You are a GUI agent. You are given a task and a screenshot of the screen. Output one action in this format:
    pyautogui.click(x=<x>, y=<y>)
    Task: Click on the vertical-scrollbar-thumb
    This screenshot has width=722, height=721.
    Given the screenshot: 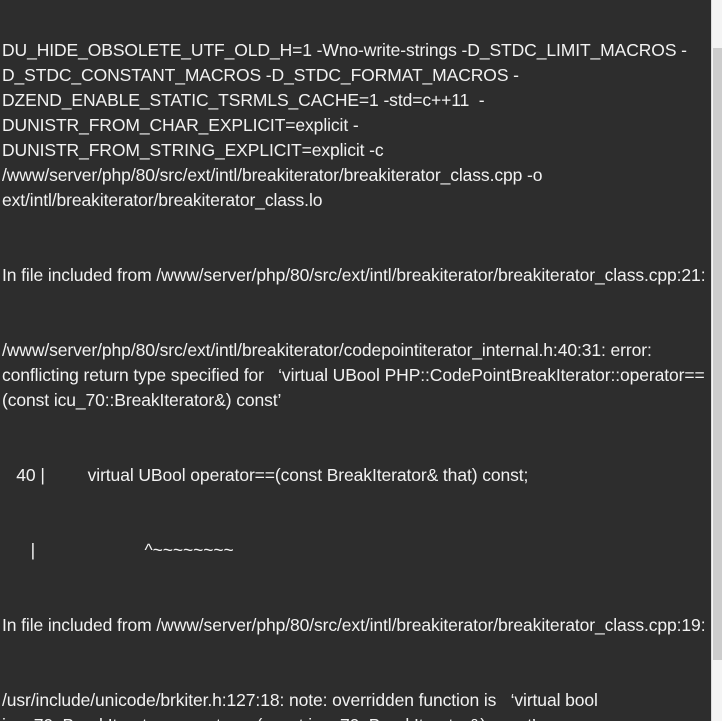 What is the action you would take?
    pyautogui.click(x=717, y=354)
    